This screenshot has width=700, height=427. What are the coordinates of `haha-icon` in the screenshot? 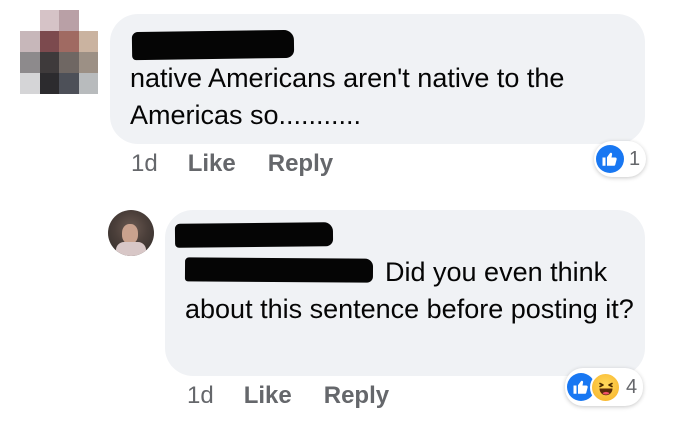 It's located at (605, 387).